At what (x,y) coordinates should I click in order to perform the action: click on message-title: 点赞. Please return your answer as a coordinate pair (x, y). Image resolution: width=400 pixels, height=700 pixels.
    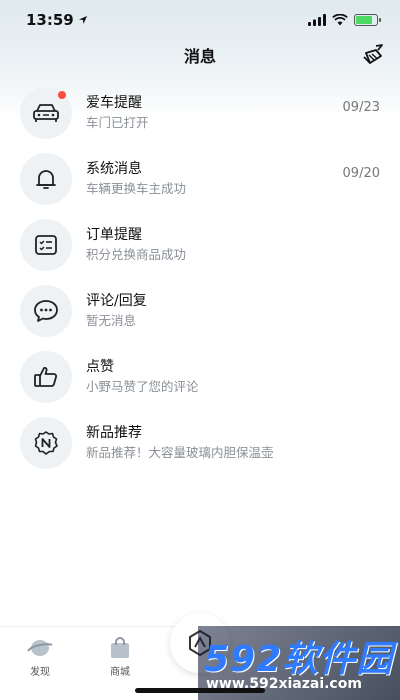
    Looking at the image, I should click on (100, 367).